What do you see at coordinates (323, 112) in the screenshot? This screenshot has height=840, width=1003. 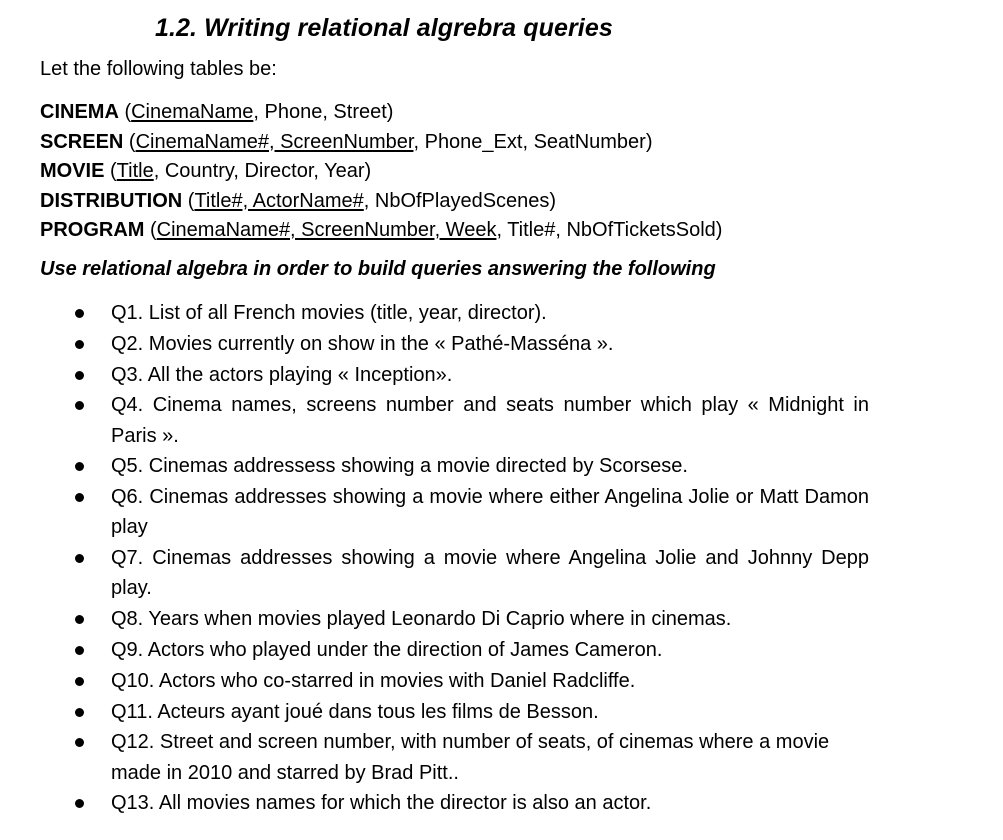 I see `schema-attributes: , Phone, Street)` at bounding box center [323, 112].